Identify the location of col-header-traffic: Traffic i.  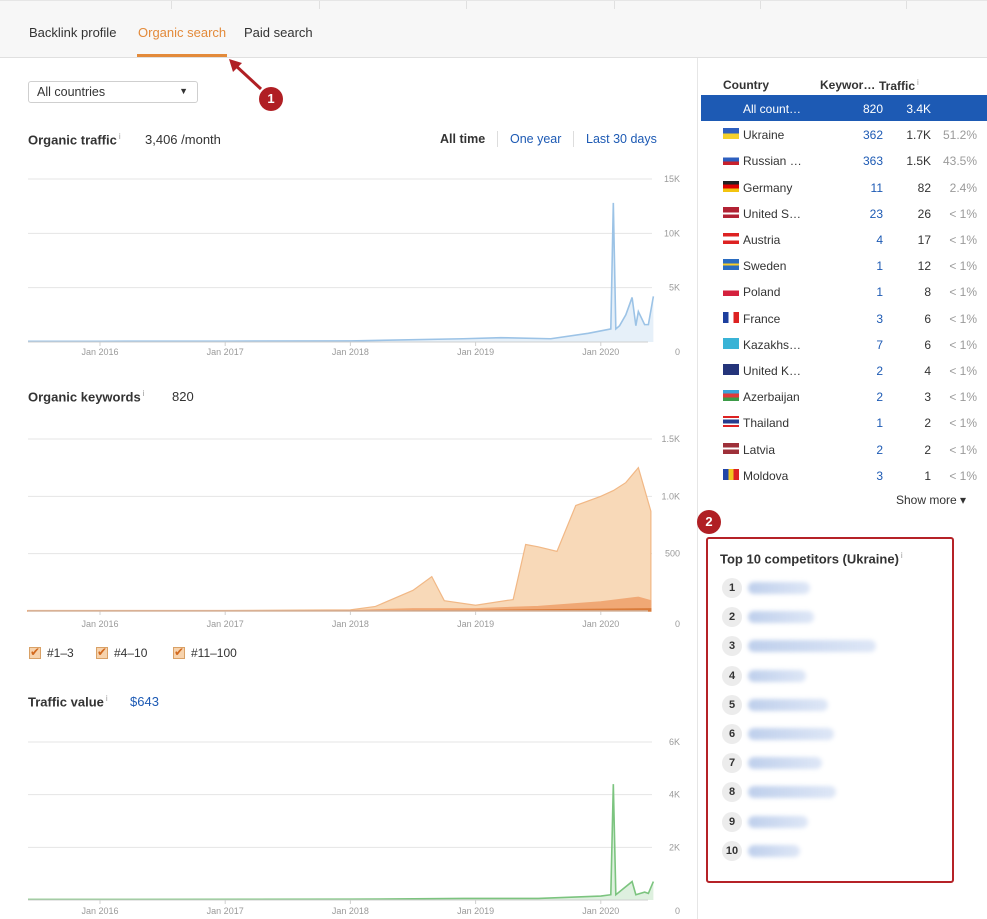
(899, 85).